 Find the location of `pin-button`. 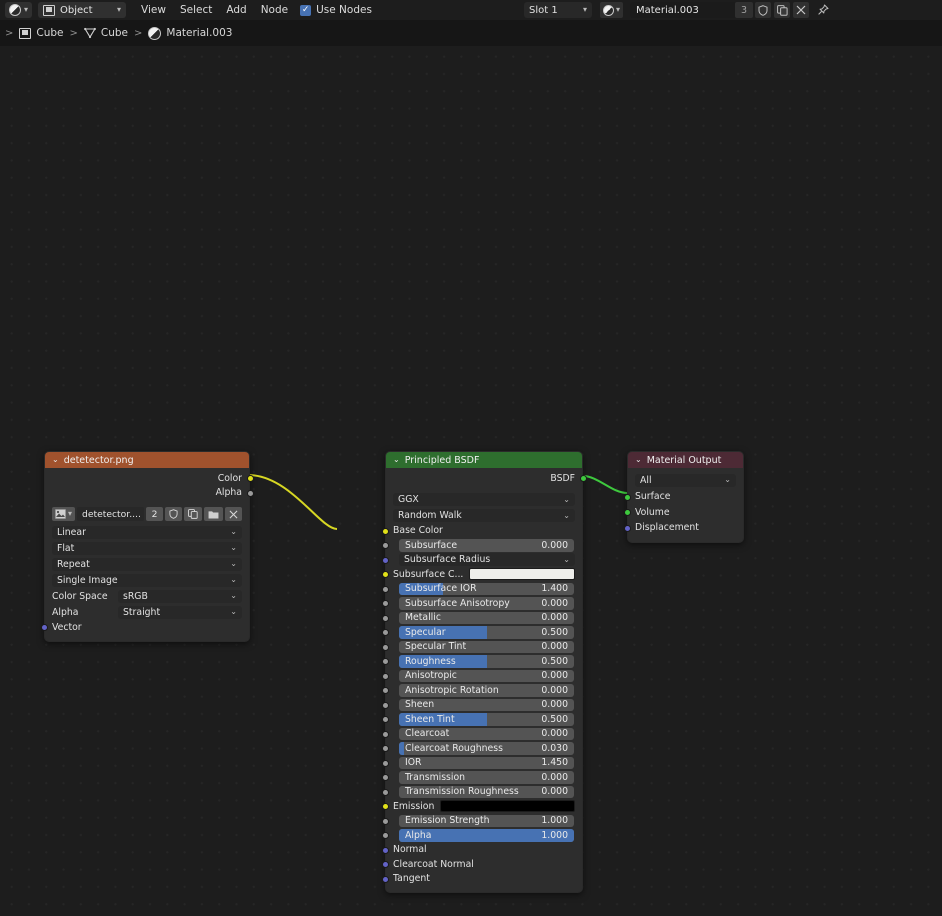

pin-button is located at coordinates (823, 10).